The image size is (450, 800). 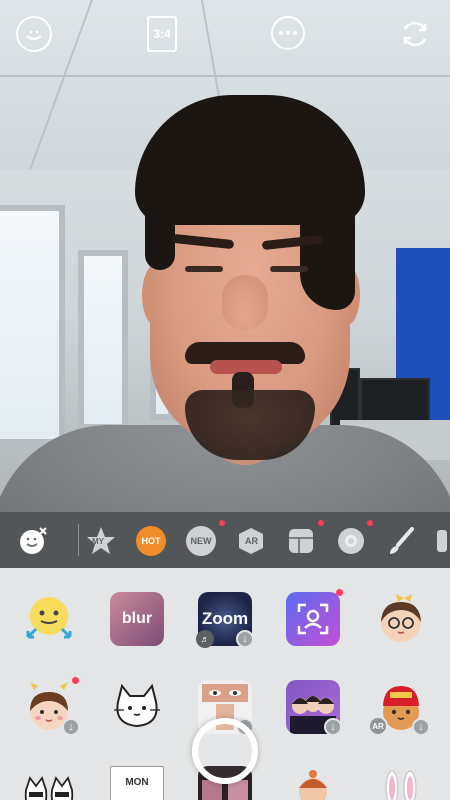 I want to click on rotate-icon, so click(x=415, y=34).